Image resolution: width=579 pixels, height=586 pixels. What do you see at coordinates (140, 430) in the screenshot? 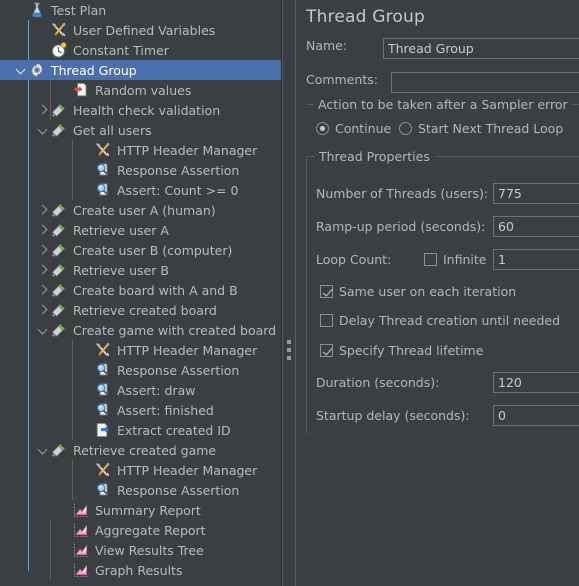
I see `tree-item-extract-created-id: Extract created ID` at bounding box center [140, 430].